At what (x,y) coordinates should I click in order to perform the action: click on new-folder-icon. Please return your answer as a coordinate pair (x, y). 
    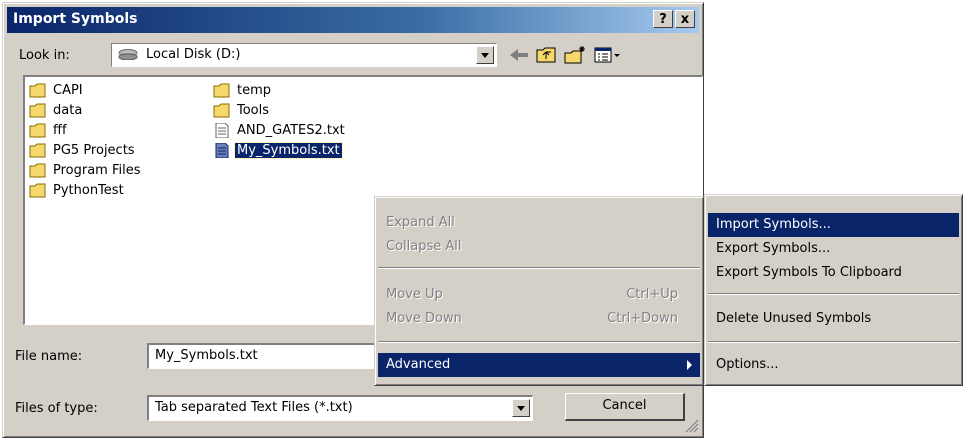
    Looking at the image, I should click on (575, 55).